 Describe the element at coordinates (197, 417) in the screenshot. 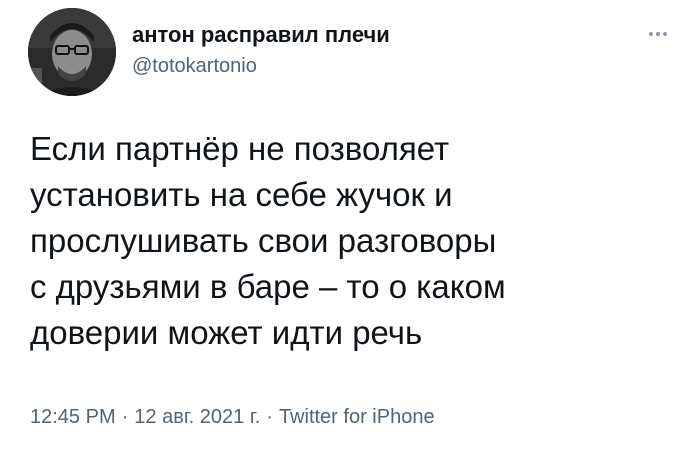

I see `tweet-date: 12 авг. 2021 г.` at that location.